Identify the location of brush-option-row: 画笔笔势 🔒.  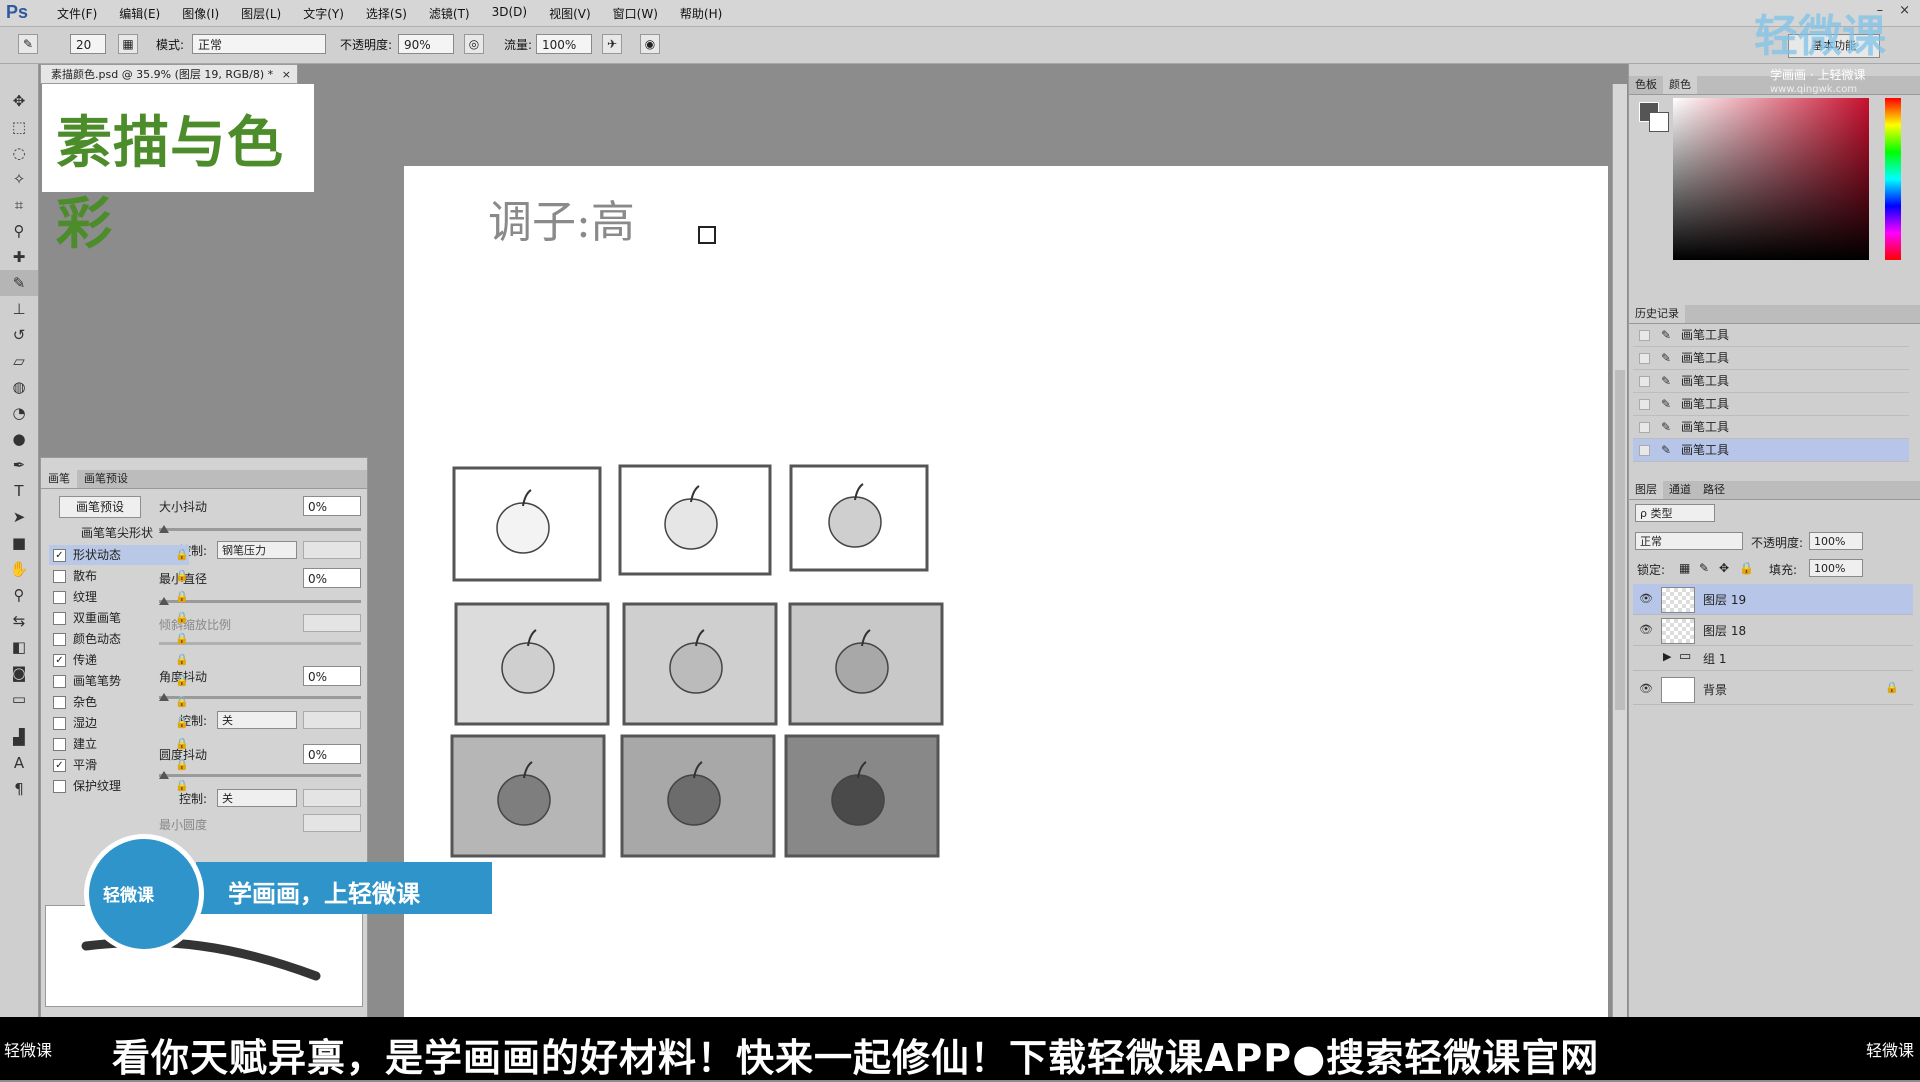
(119, 681).